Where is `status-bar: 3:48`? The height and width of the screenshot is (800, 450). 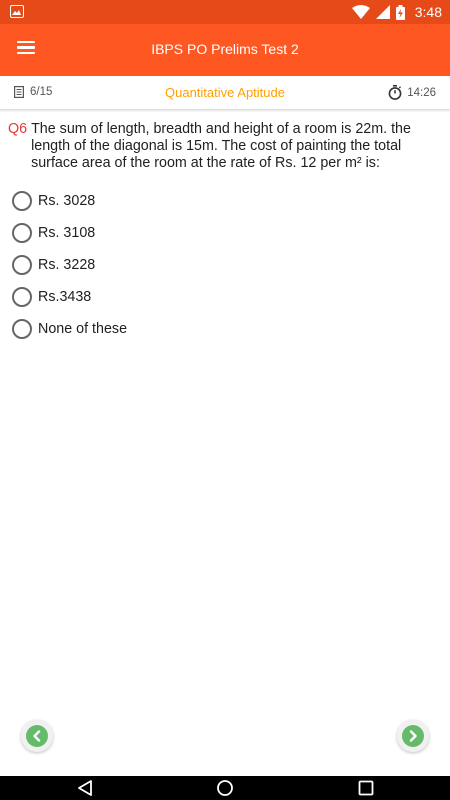 status-bar: 3:48 is located at coordinates (225, 12).